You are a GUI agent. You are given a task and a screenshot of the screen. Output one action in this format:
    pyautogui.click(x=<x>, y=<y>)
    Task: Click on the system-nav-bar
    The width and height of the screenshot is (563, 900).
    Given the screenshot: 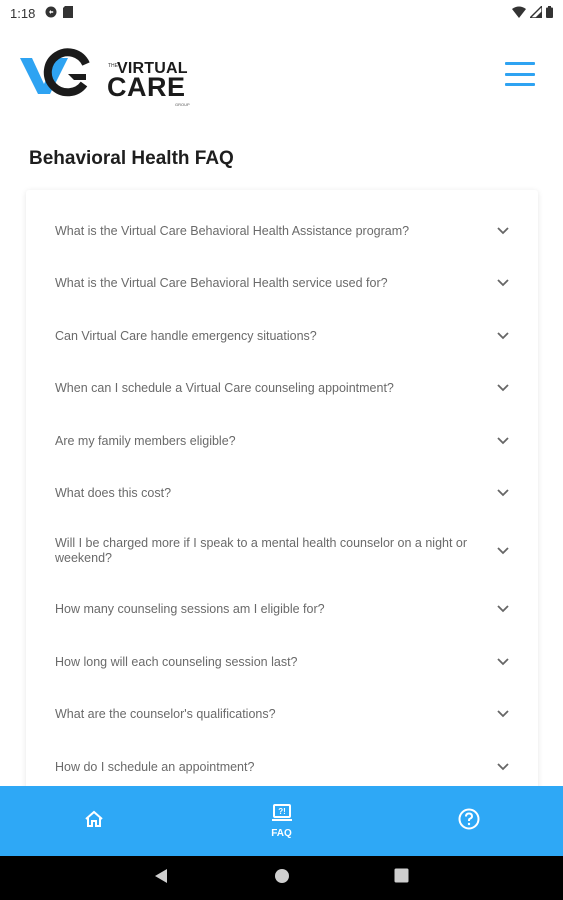 What is the action you would take?
    pyautogui.click(x=281, y=878)
    